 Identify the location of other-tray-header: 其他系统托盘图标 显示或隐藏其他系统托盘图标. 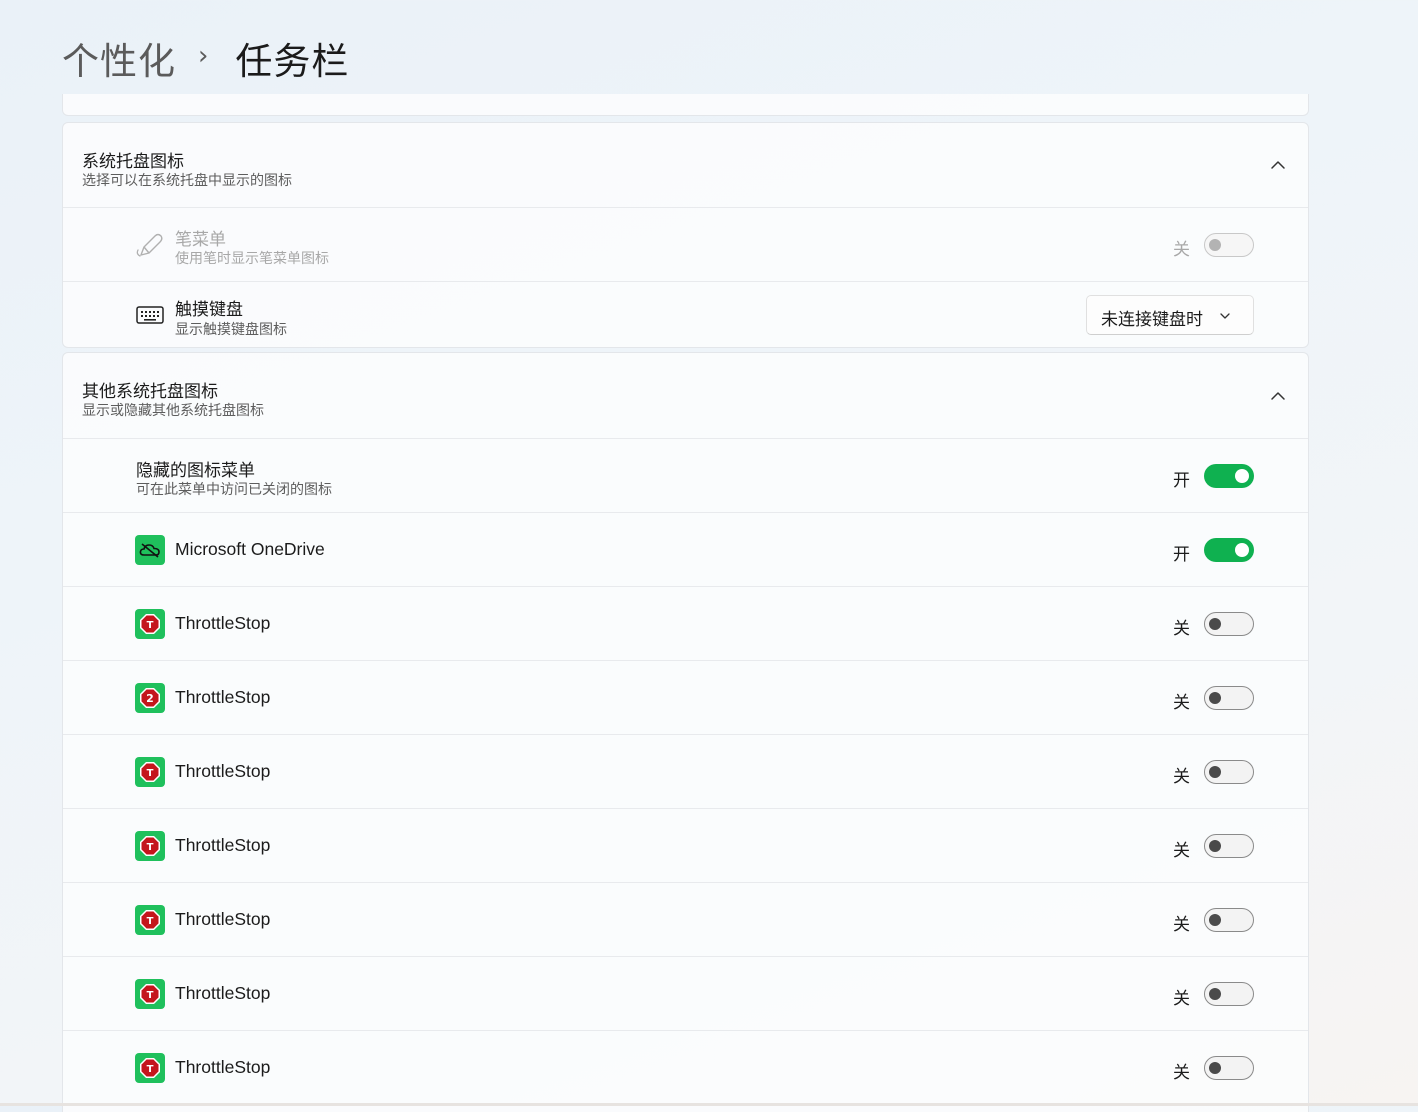
(685, 395).